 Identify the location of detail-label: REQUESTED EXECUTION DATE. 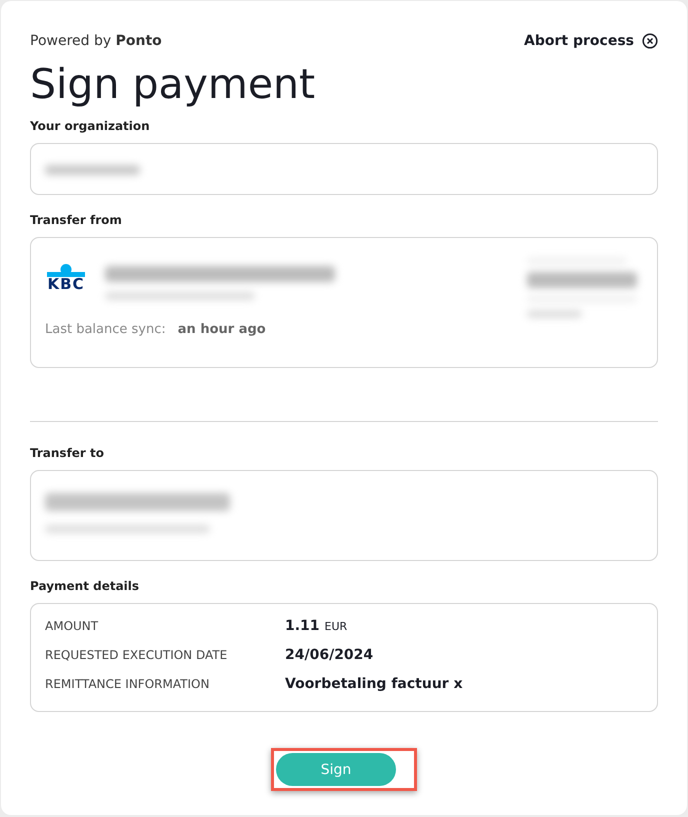
(136, 655).